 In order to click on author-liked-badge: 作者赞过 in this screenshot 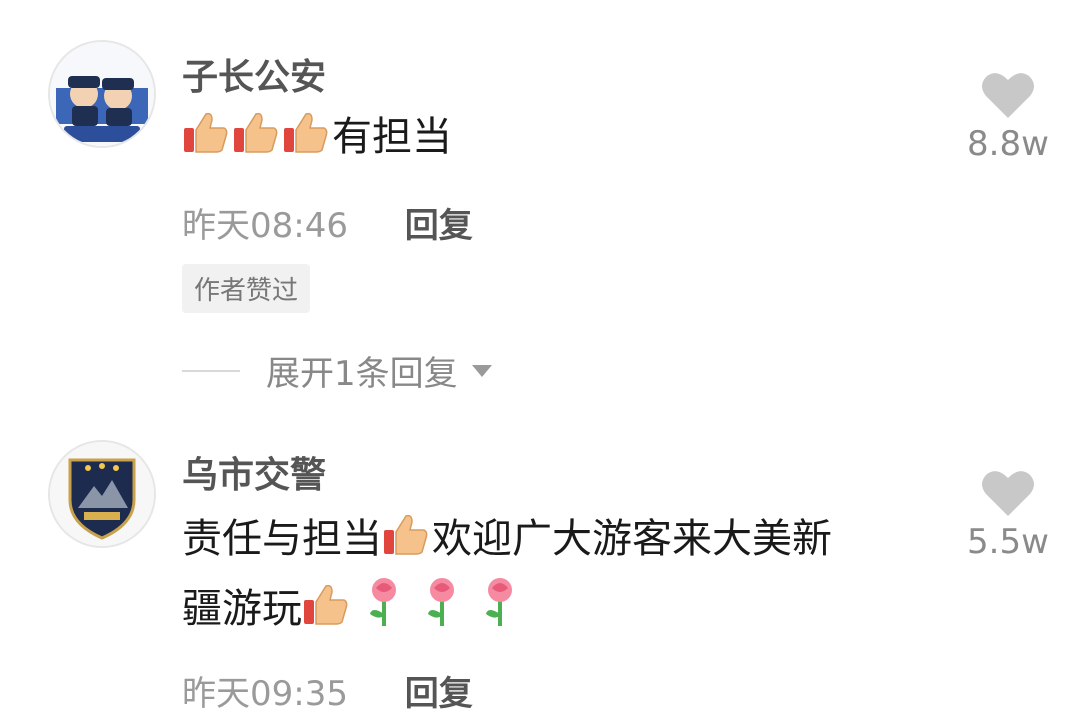, I will do `click(246, 288)`.